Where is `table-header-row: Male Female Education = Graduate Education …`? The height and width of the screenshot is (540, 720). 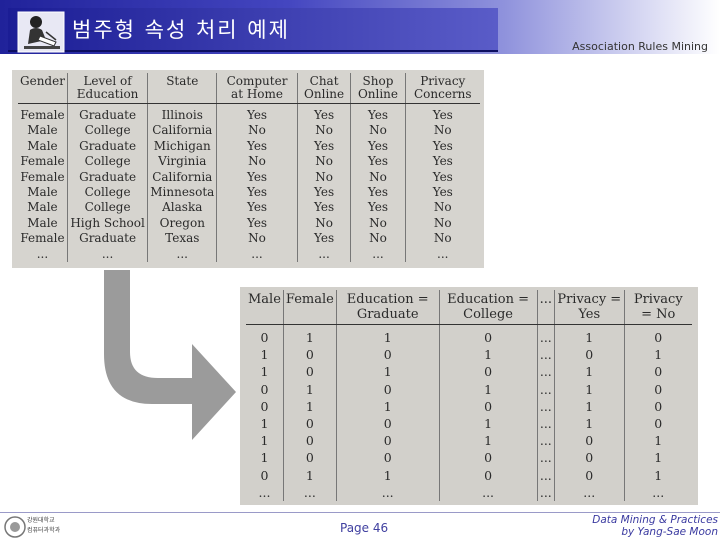
table-header-row: Male Female Education = Graduate Education … is located at coordinates (469, 307).